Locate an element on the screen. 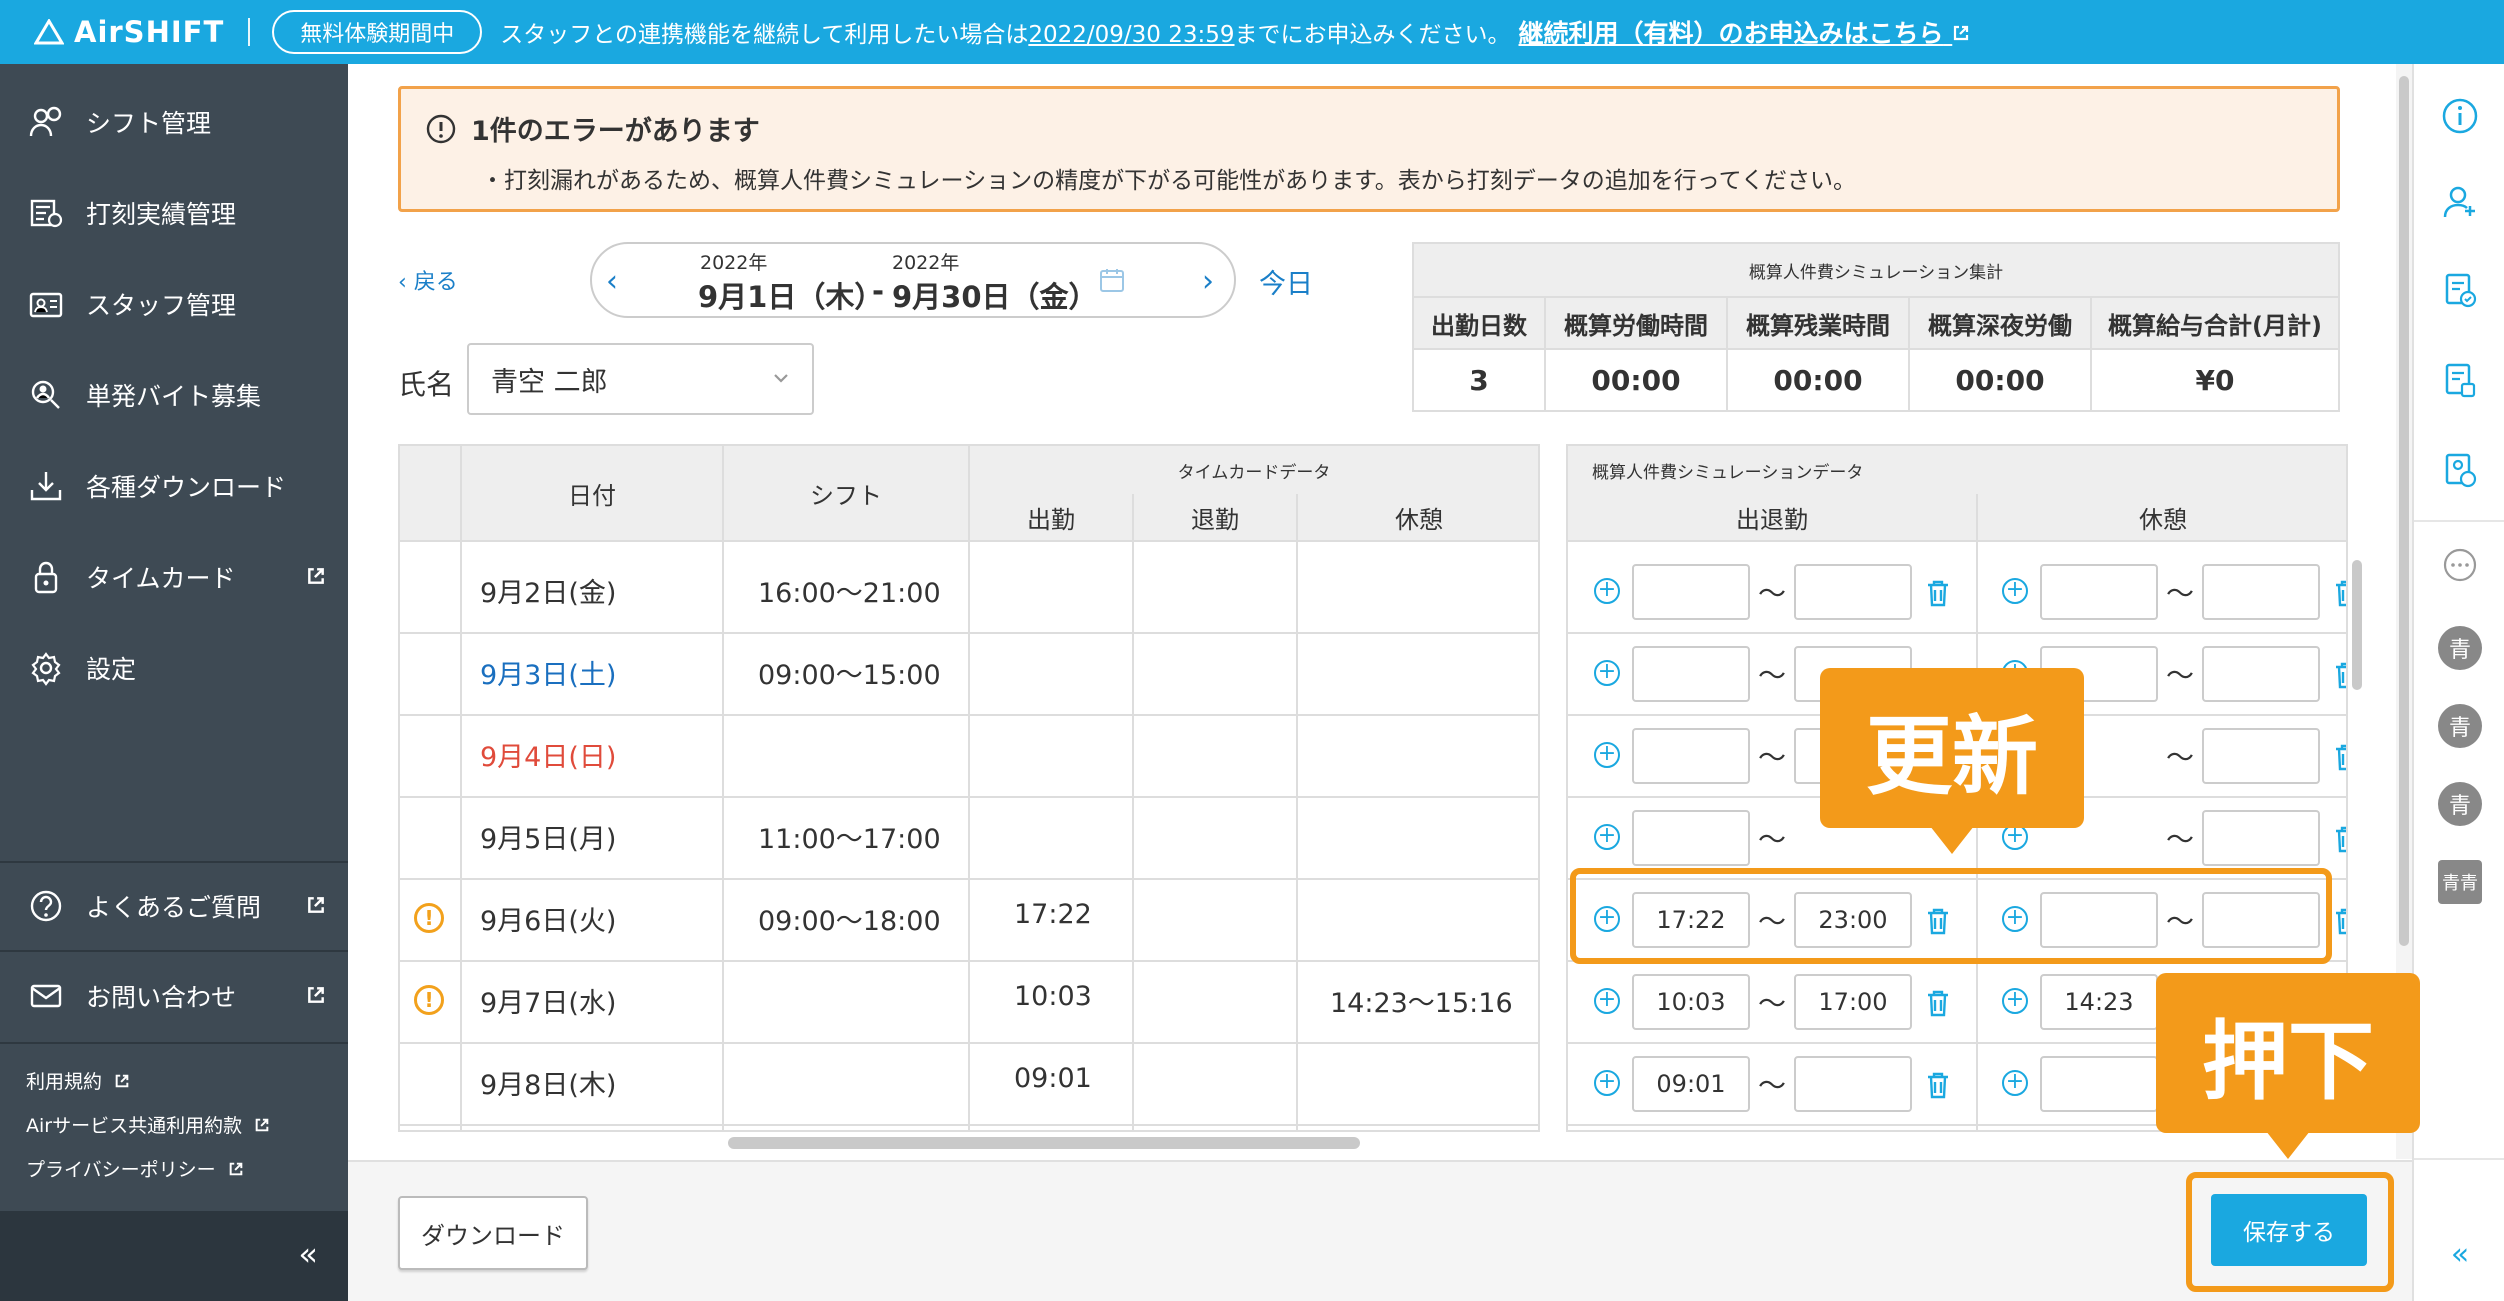 Image resolution: width=2504 pixels, height=1301 pixels. error-title: 1件のエラーがあります is located at coordinates (615, 131).